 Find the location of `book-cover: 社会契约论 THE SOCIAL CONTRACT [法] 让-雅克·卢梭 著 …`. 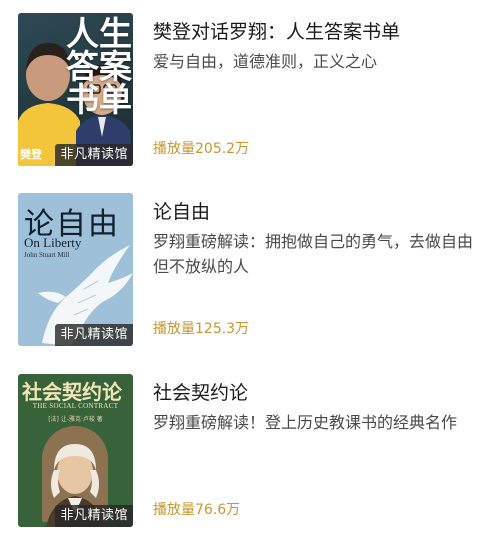

book-cover: 社会契约论 THE SOCIAL CONTRACT [法] 让-雅克·卢梭 著 … is located at coordinates (75, 450).